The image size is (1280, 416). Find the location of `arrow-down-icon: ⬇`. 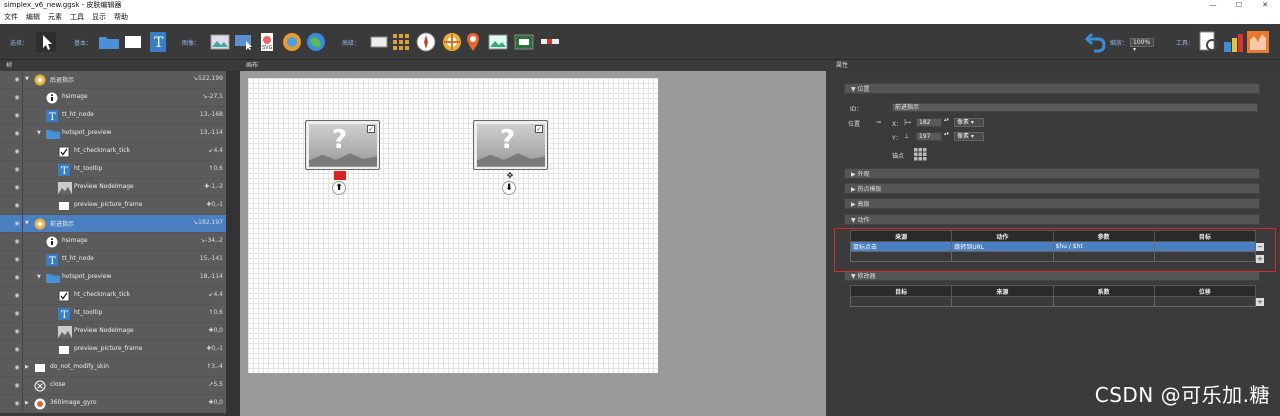

arrow-down-icon: ⬇ is located at coordinates (509, 188).